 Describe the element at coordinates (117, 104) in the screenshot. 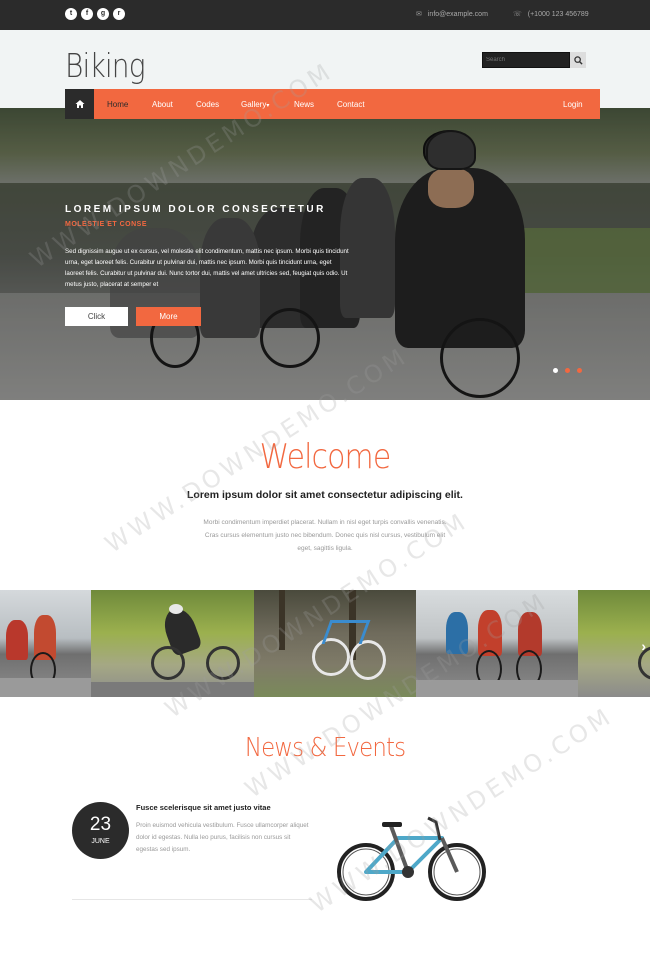

I see `nav-home: Home` at that location.